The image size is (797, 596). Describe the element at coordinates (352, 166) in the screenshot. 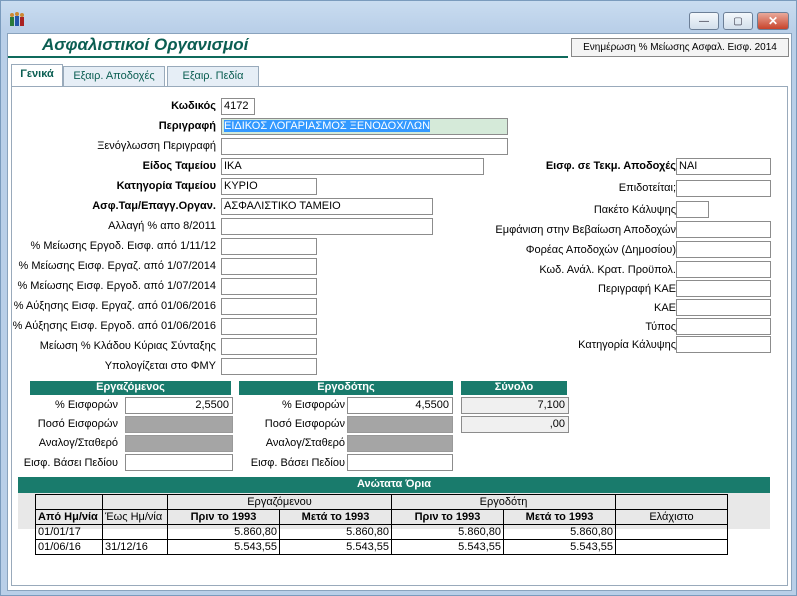

I see `fund-type-field: ΙΚΑ` at that location.